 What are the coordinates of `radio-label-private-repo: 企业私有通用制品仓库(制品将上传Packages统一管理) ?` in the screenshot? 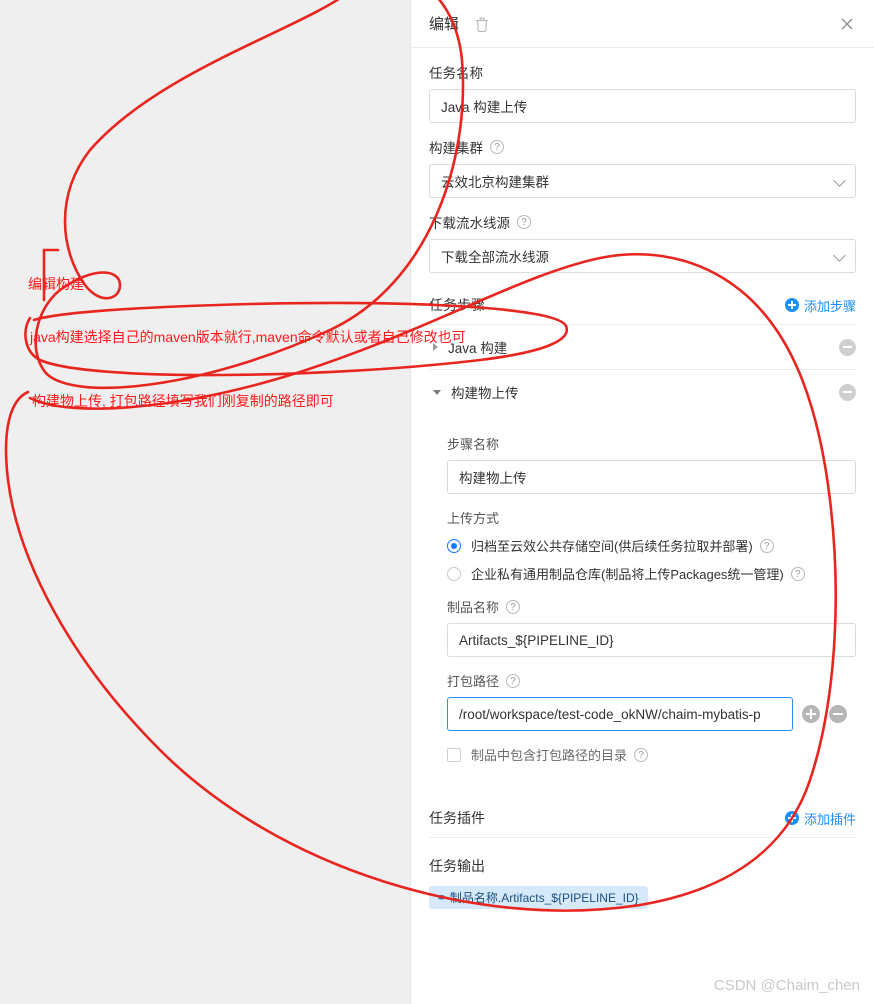 It's located at (638, 573).